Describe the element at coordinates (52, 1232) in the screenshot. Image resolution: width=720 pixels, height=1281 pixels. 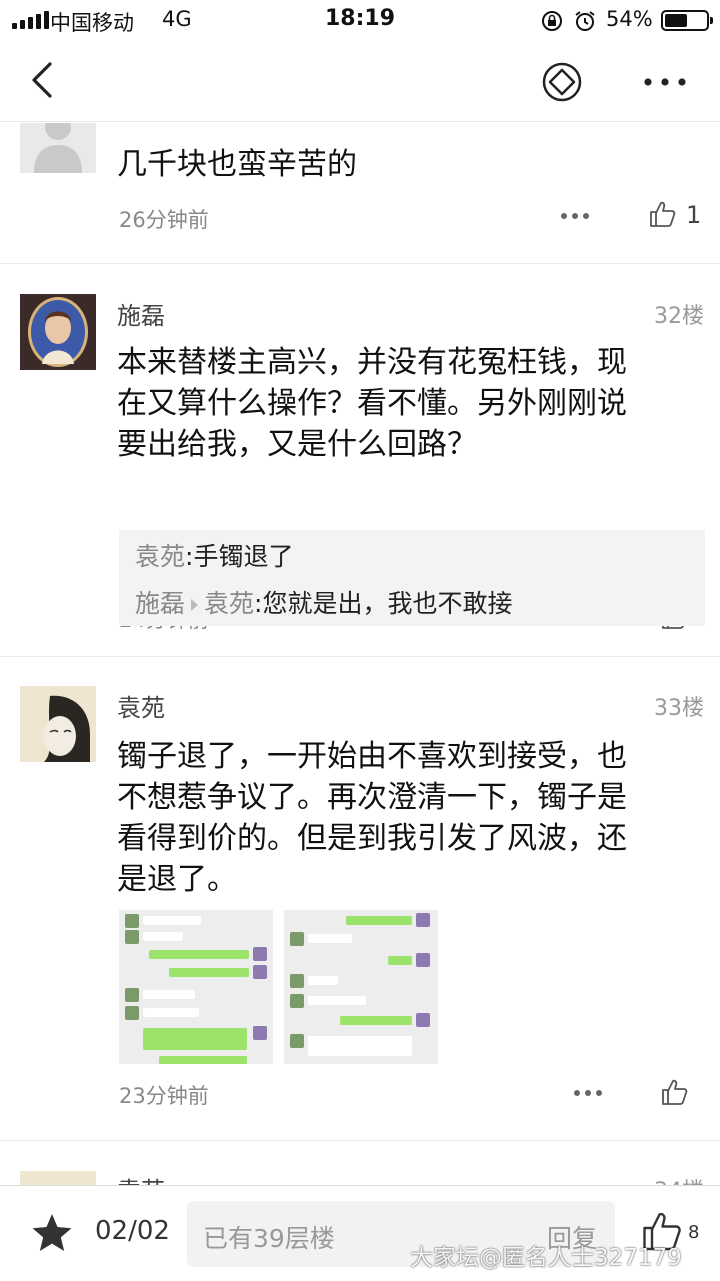
I see `star-icon` at that location.